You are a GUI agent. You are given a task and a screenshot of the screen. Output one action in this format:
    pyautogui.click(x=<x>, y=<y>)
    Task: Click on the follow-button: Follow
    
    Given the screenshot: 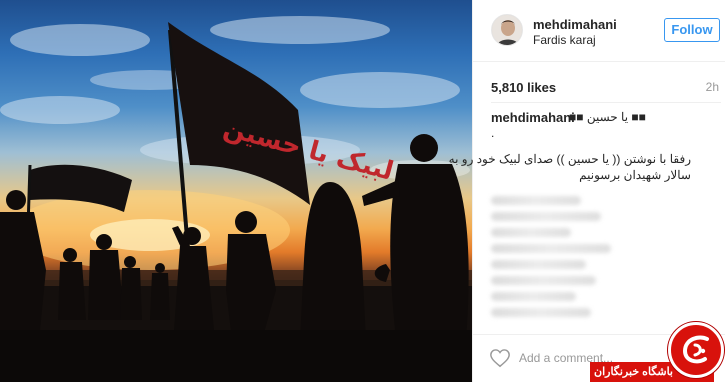 What is the action you would take?
    pyautogui.click(x=692, y=30)
    